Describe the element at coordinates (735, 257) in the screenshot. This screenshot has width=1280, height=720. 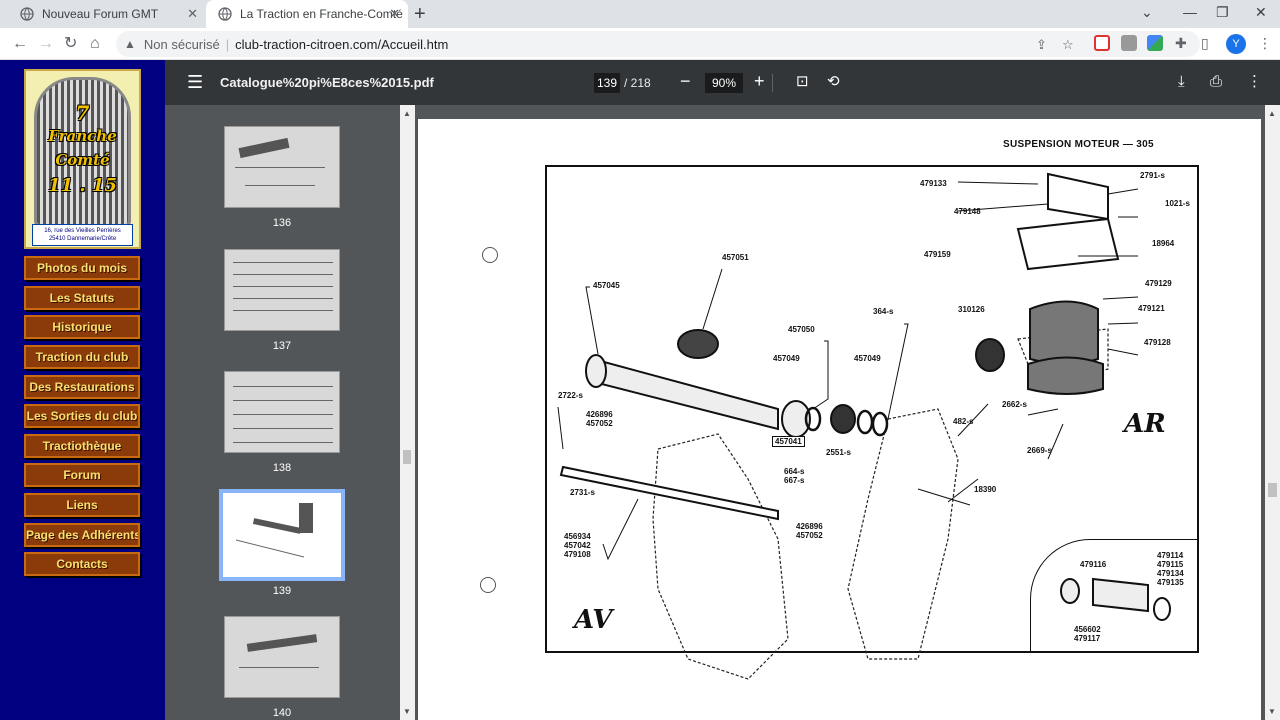
I see `part-label: 457051` at that location.